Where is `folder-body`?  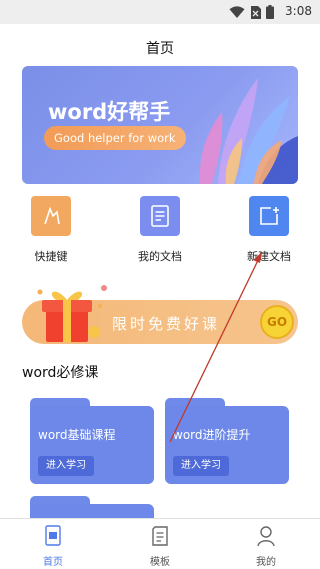
folder-body is located at coordinates (92, 511).